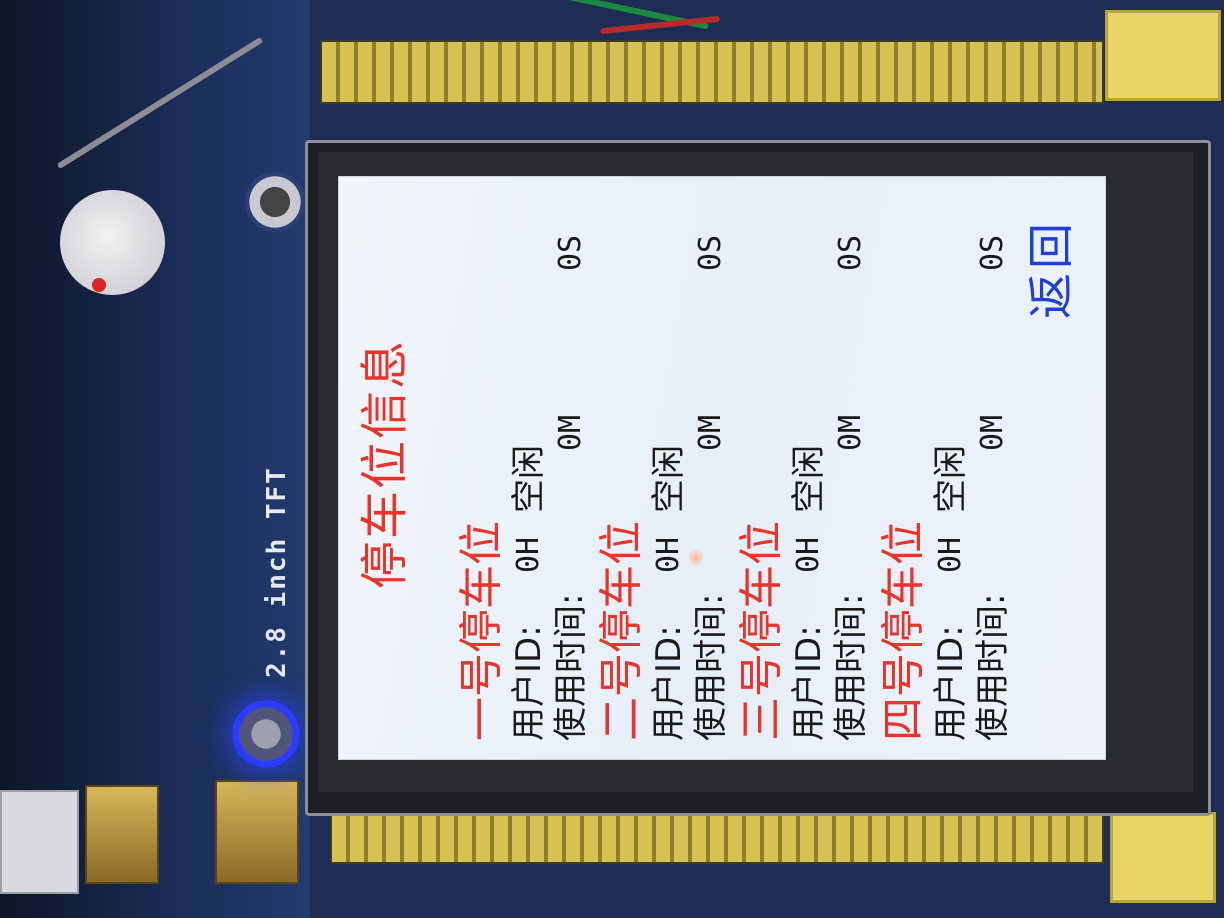 The width and height of the screenshot is (1224, 918). Describe the element at coordinates (712, 72) in the screenshot. I see `pin-header-top` at that location.